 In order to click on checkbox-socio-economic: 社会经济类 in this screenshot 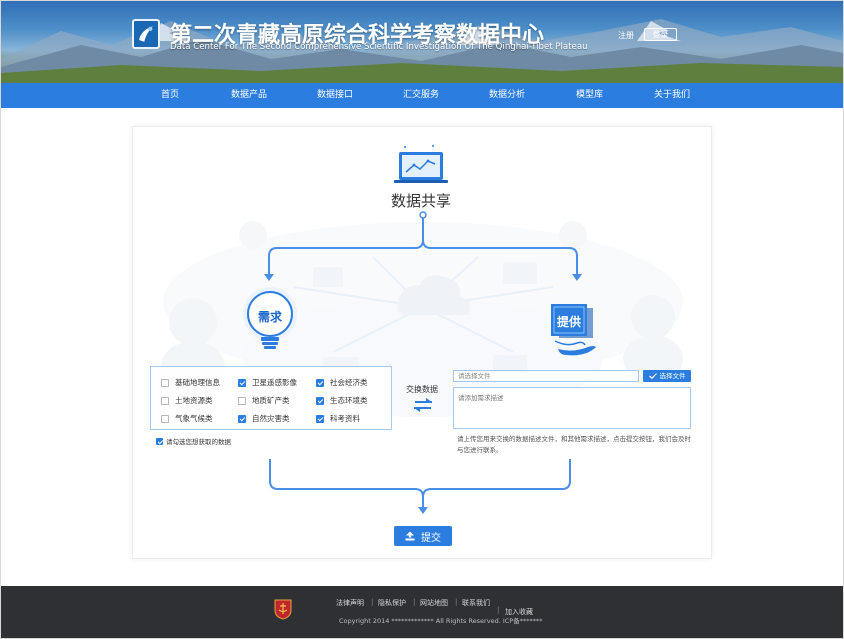, I will do `click(342, 382)`.